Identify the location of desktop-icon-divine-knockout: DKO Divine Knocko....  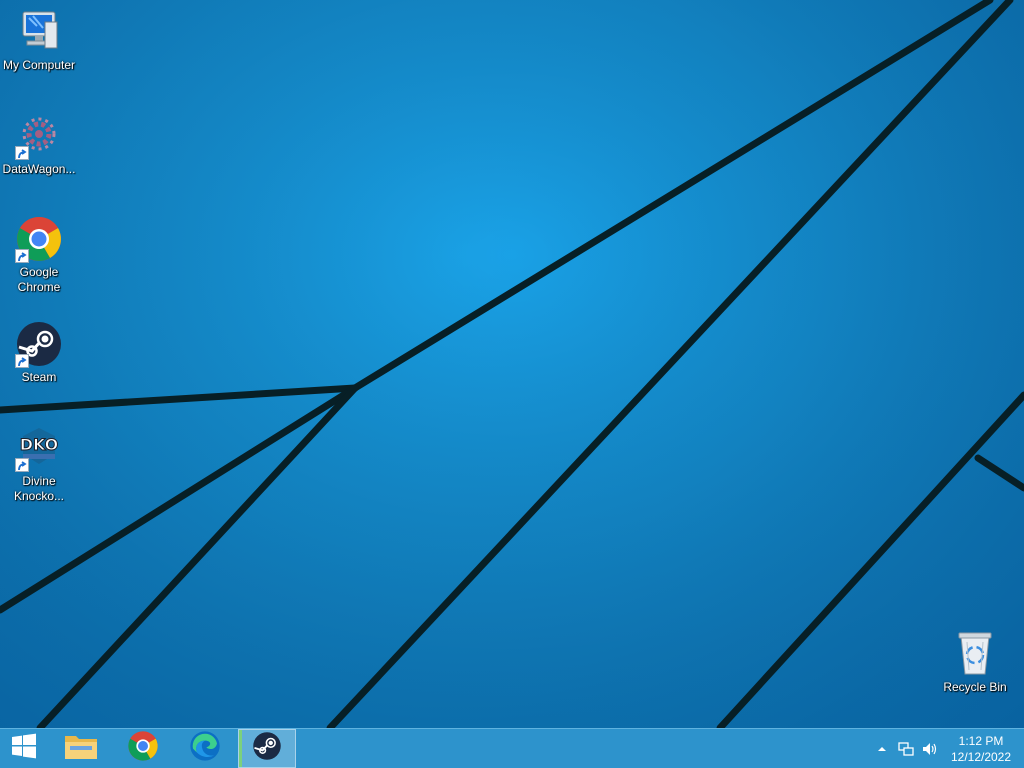
(39, 464).